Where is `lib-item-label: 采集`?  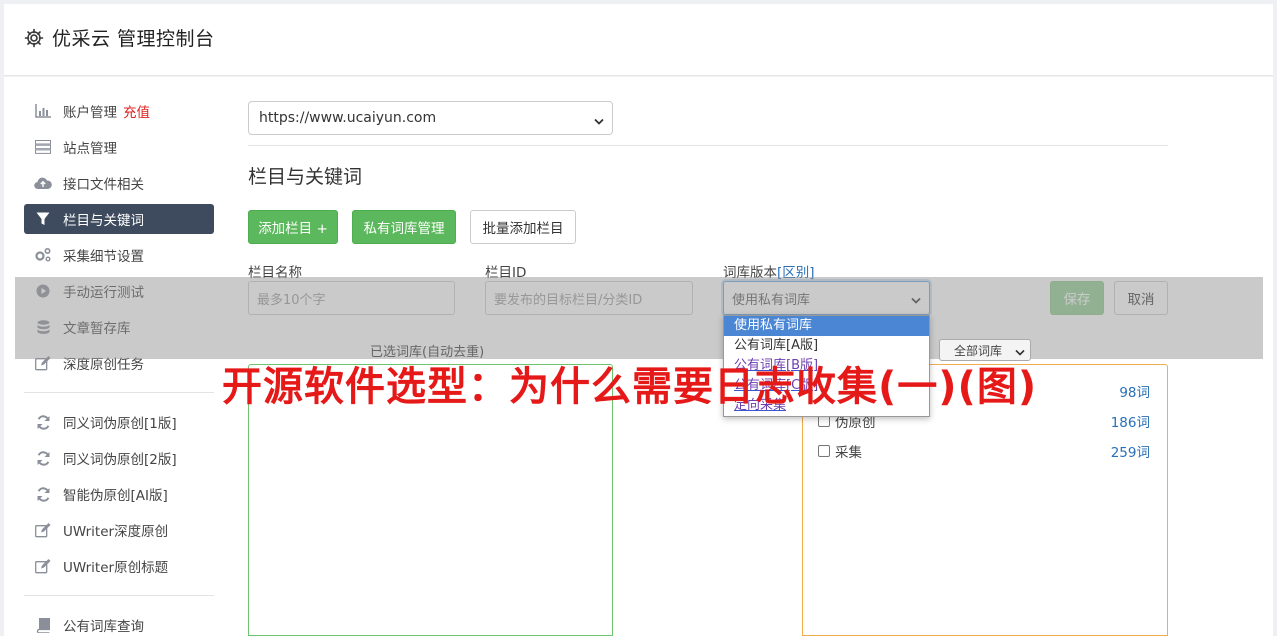
lib-item-label: 采集 is located at coordinates (848, 453).